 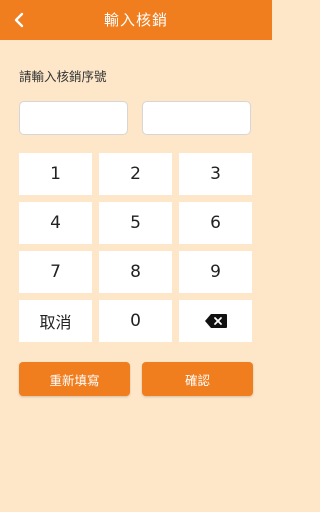 I want to click on key-9: 9, so click(x=215, y=272).